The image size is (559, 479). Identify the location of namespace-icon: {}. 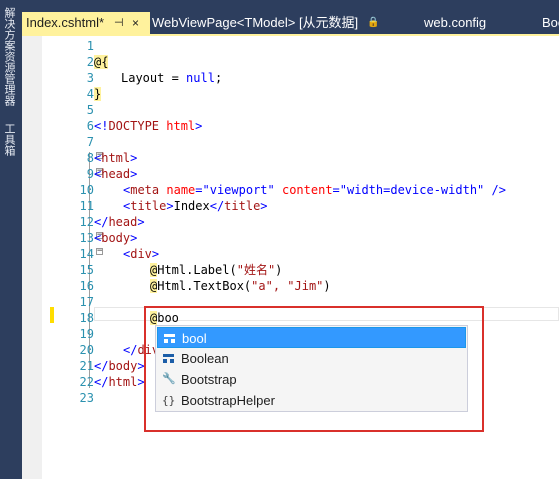
(169, 400).